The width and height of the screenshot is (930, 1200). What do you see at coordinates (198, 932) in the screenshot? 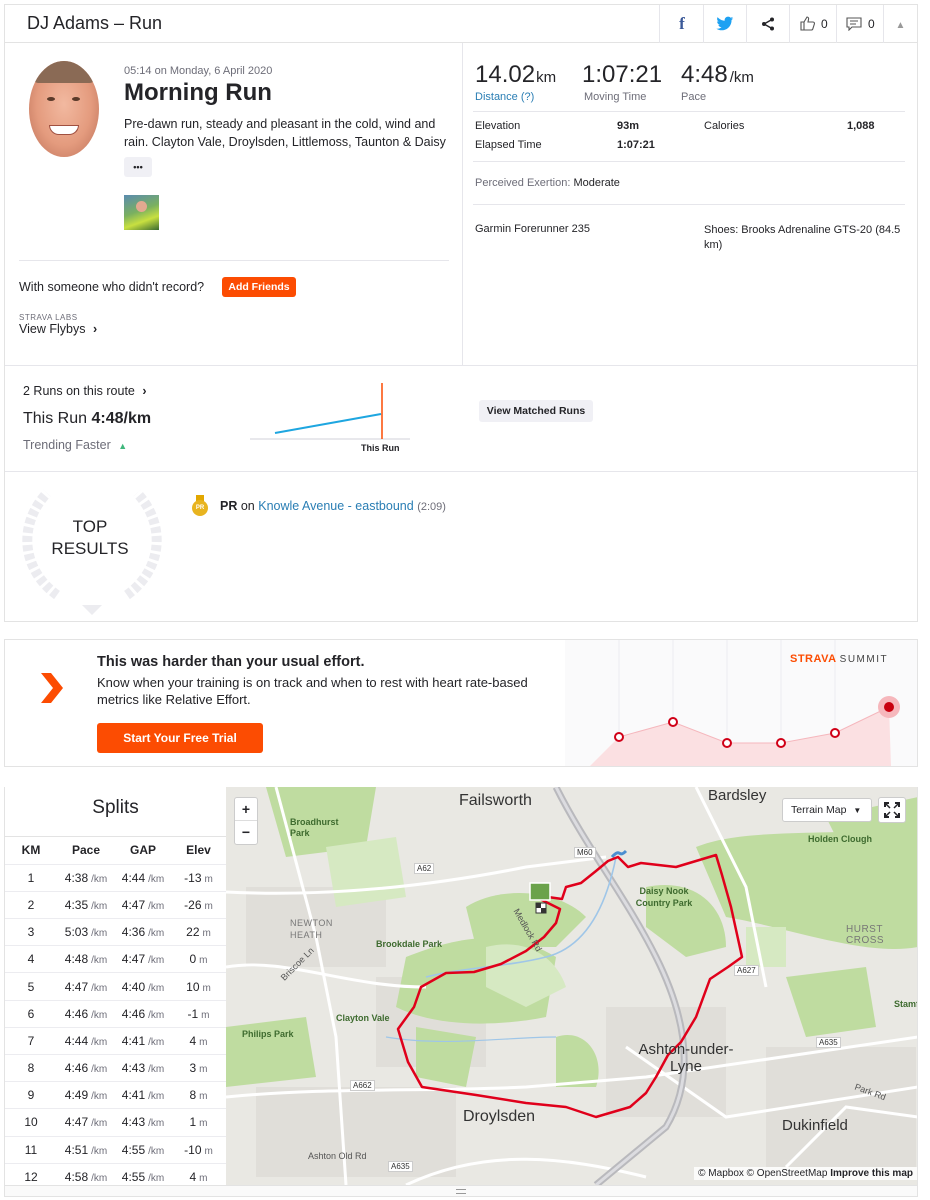
I see `split-elev: 22 m` at bounding box center [198, 932].